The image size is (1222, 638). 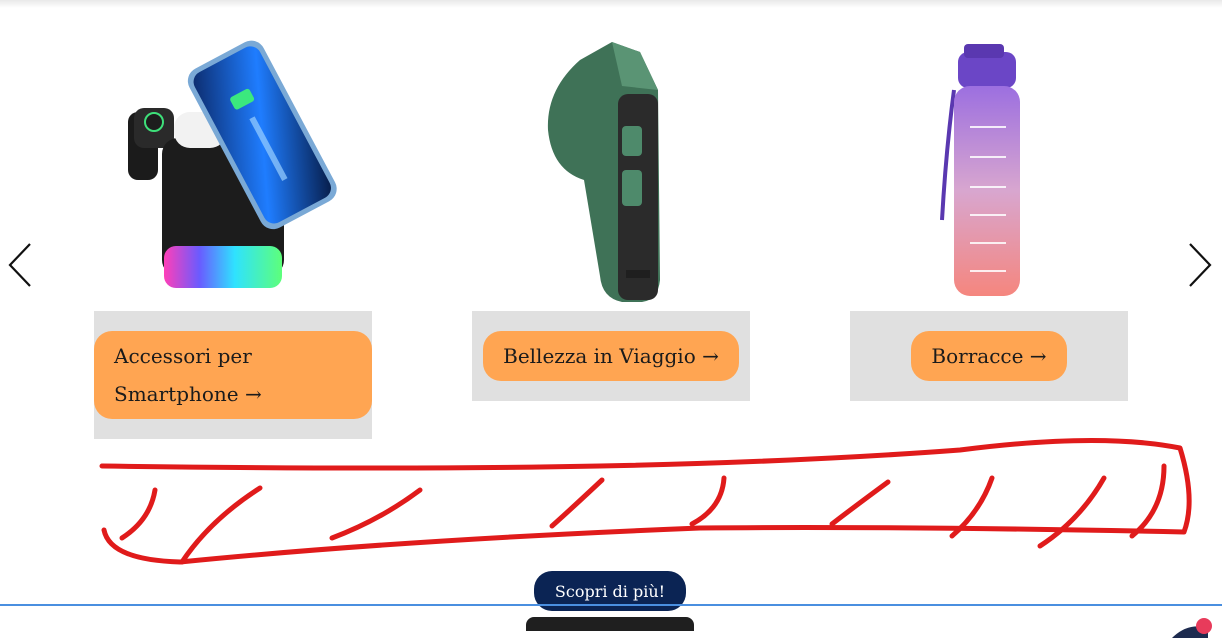 I want to click on carousel-next-button, so click(x=1201, y=265).